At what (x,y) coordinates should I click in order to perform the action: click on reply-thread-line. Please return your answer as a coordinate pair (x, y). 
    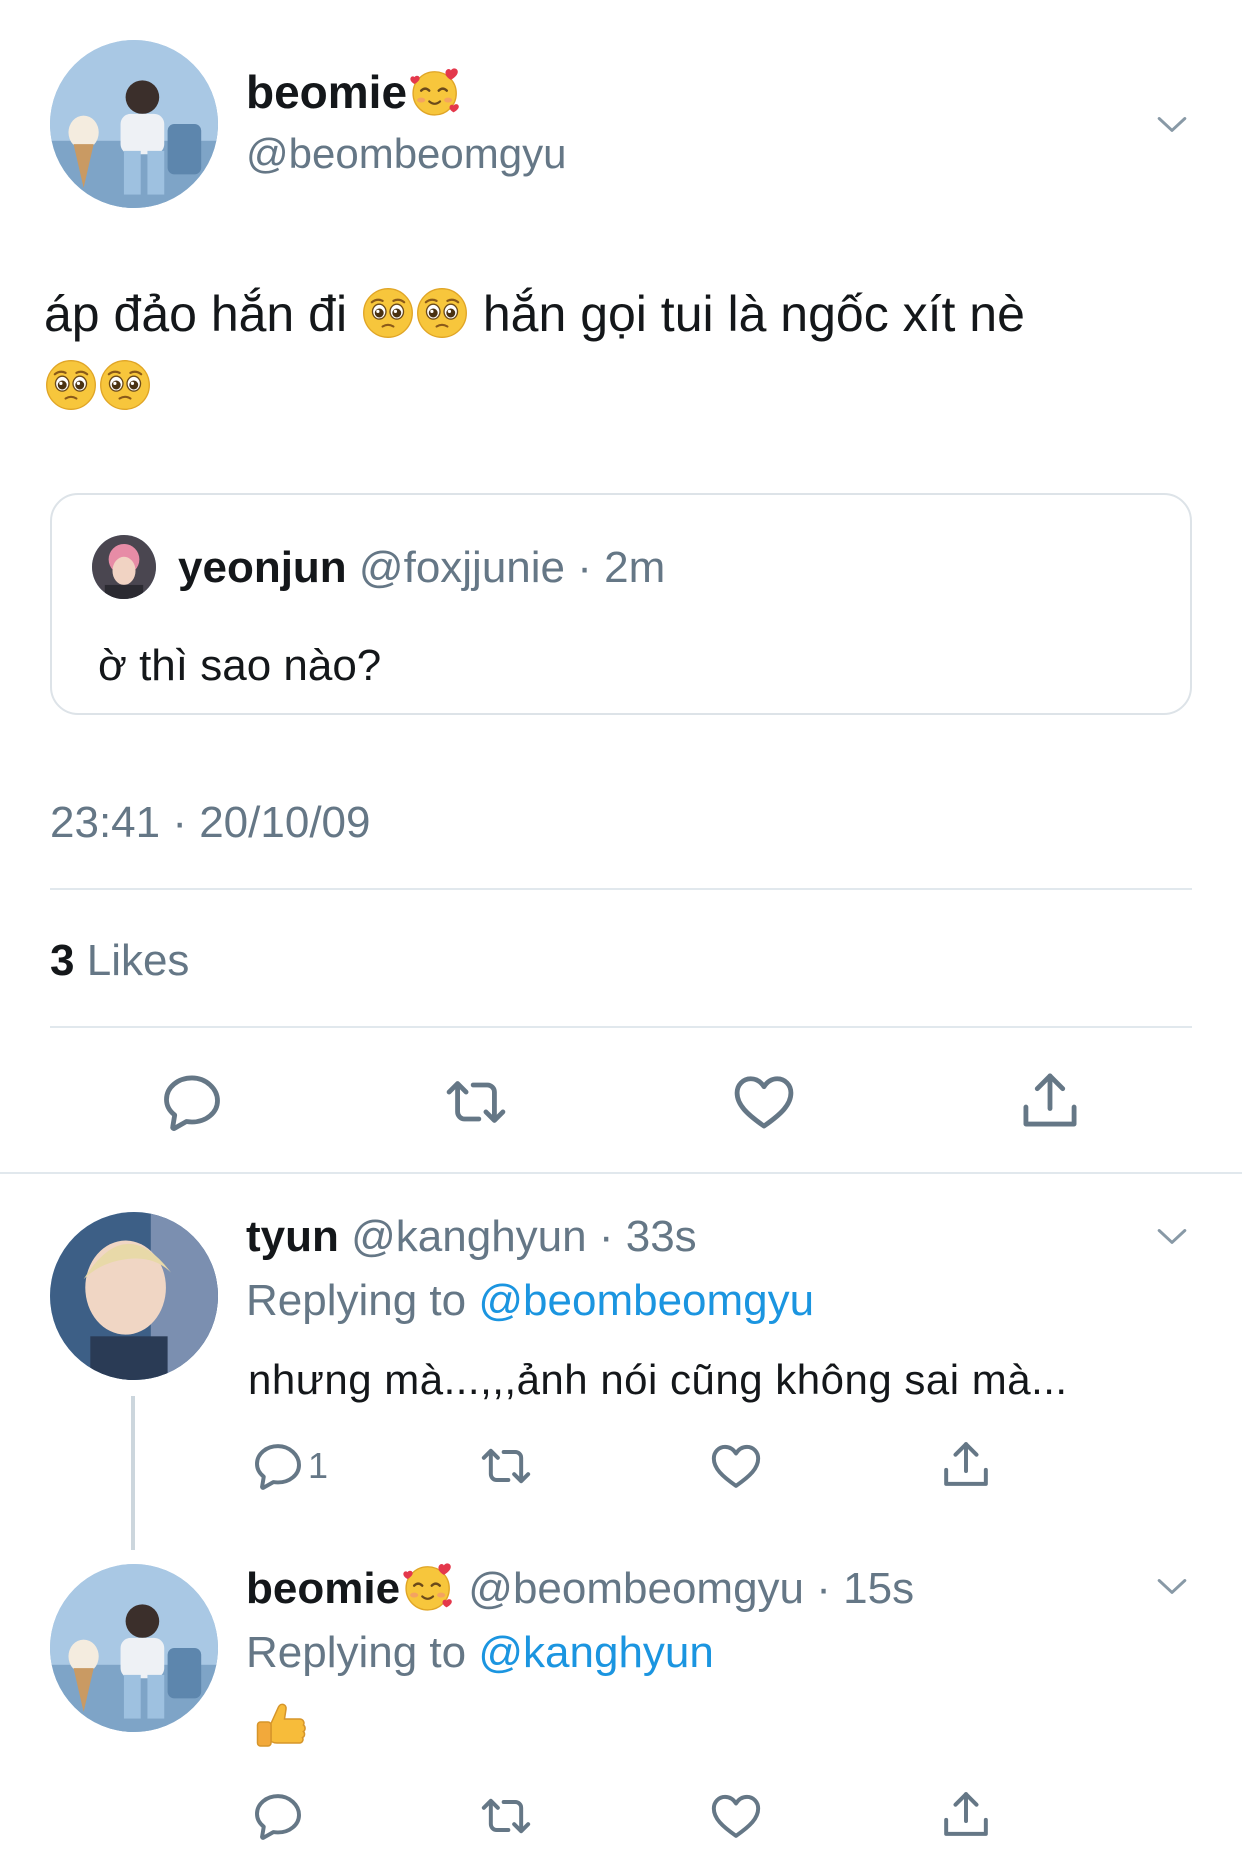
    Looking at the image, I should click on (133, 1473).